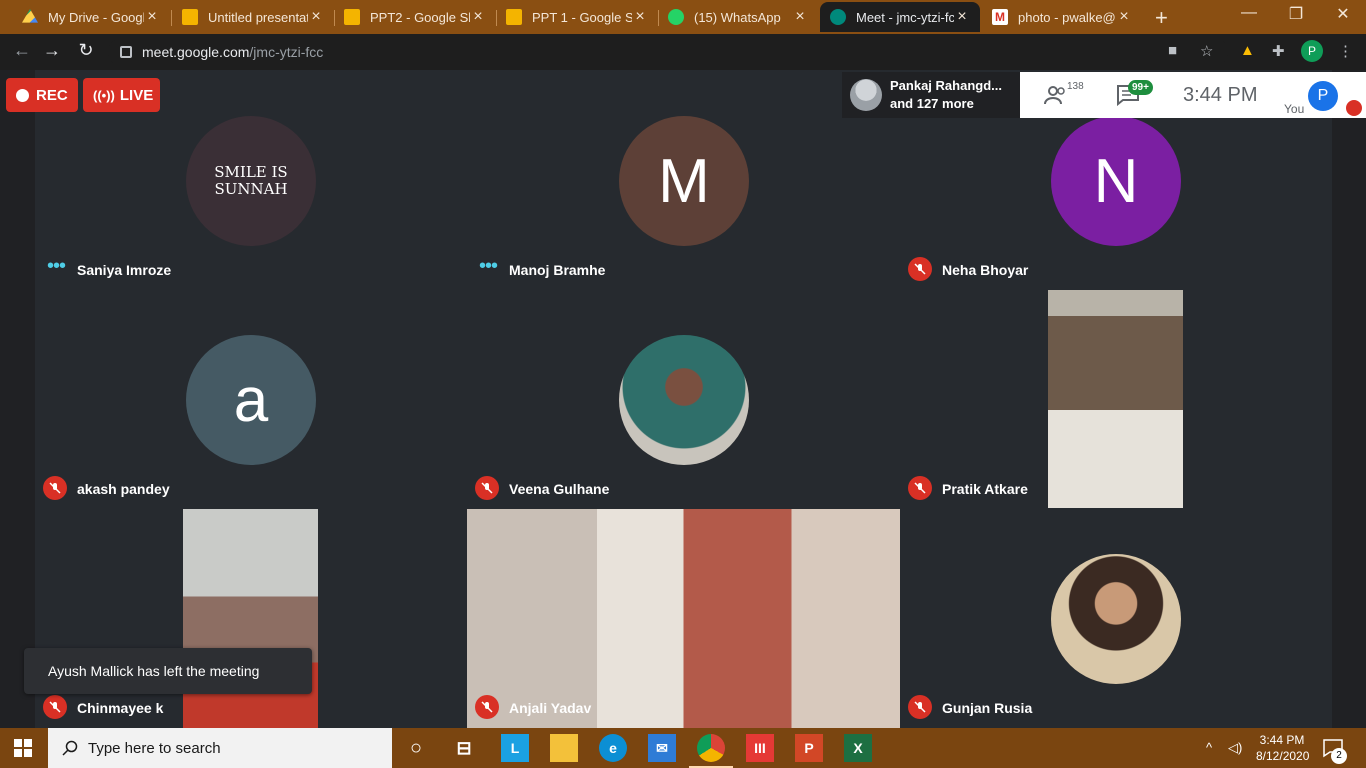 This screenshot has height=768, width=1366. I want to click on mail-icon: ✉, so click(662, 748).